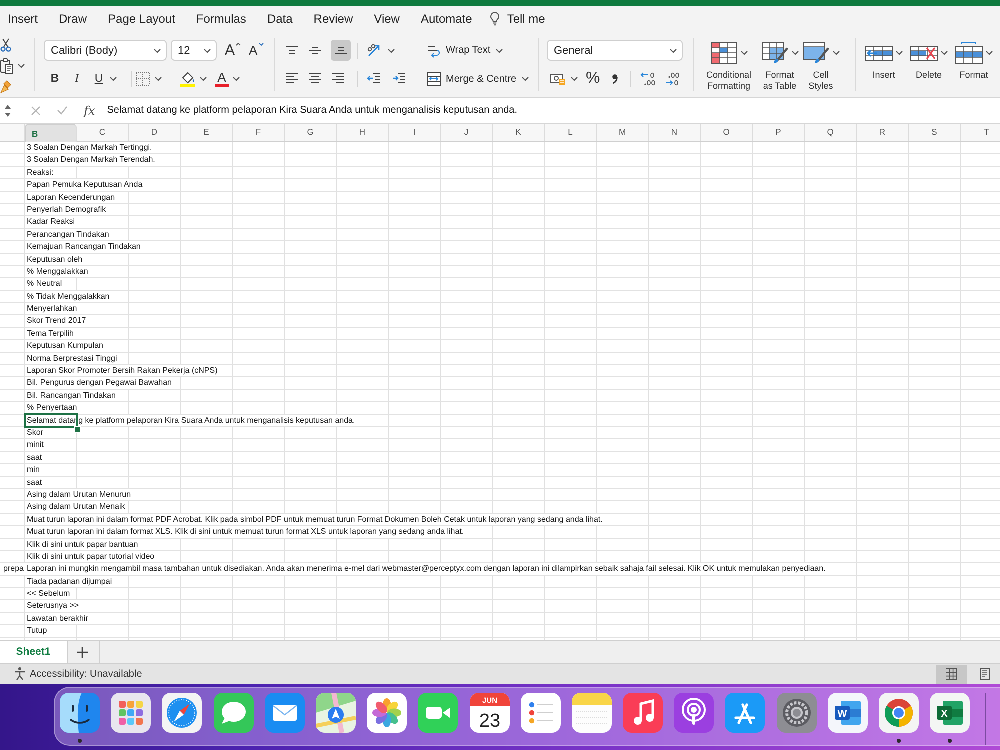 Image resolution: width=1000 pixels, height=750 pixels. I want to click on align-bottom-icon, so click(341, 50).